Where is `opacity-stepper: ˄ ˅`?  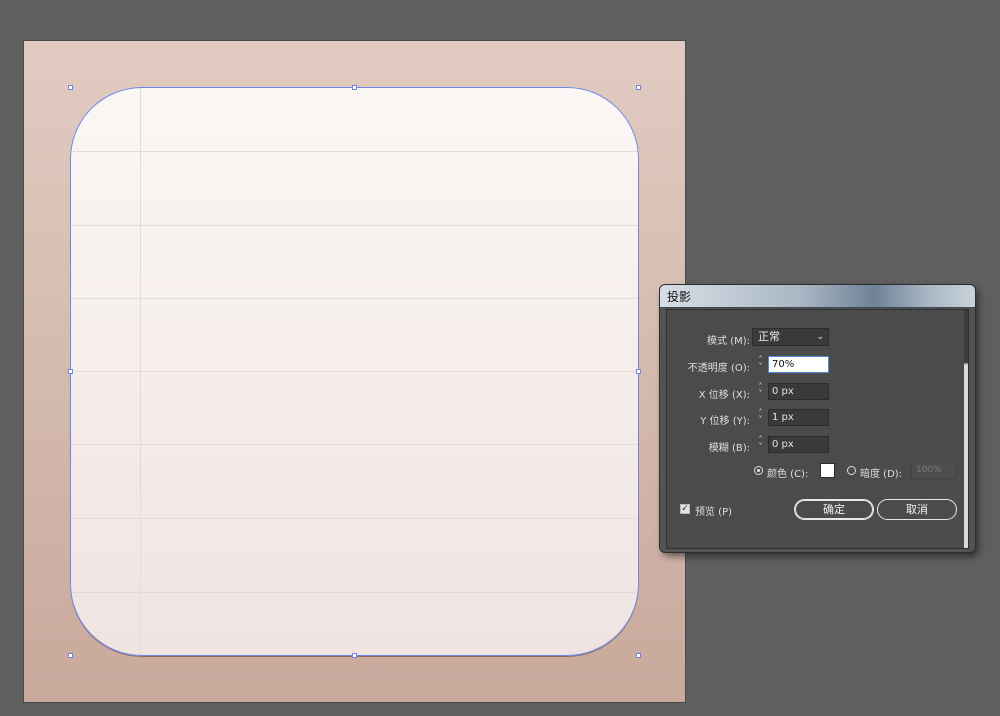 opacity-stepper: ˄ ˅ is located at coordinates (760, 364).